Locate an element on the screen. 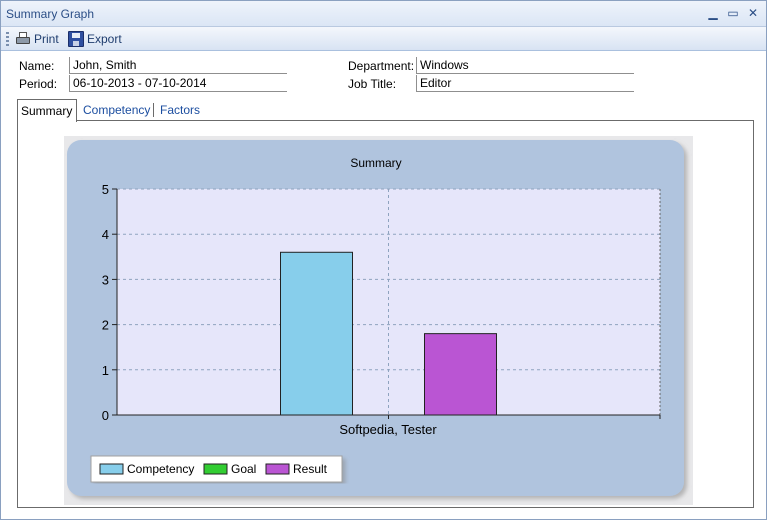 Image resolution: width=767 pixels, height=520 pixels. bar-competency is located at coordinates (316, 333).